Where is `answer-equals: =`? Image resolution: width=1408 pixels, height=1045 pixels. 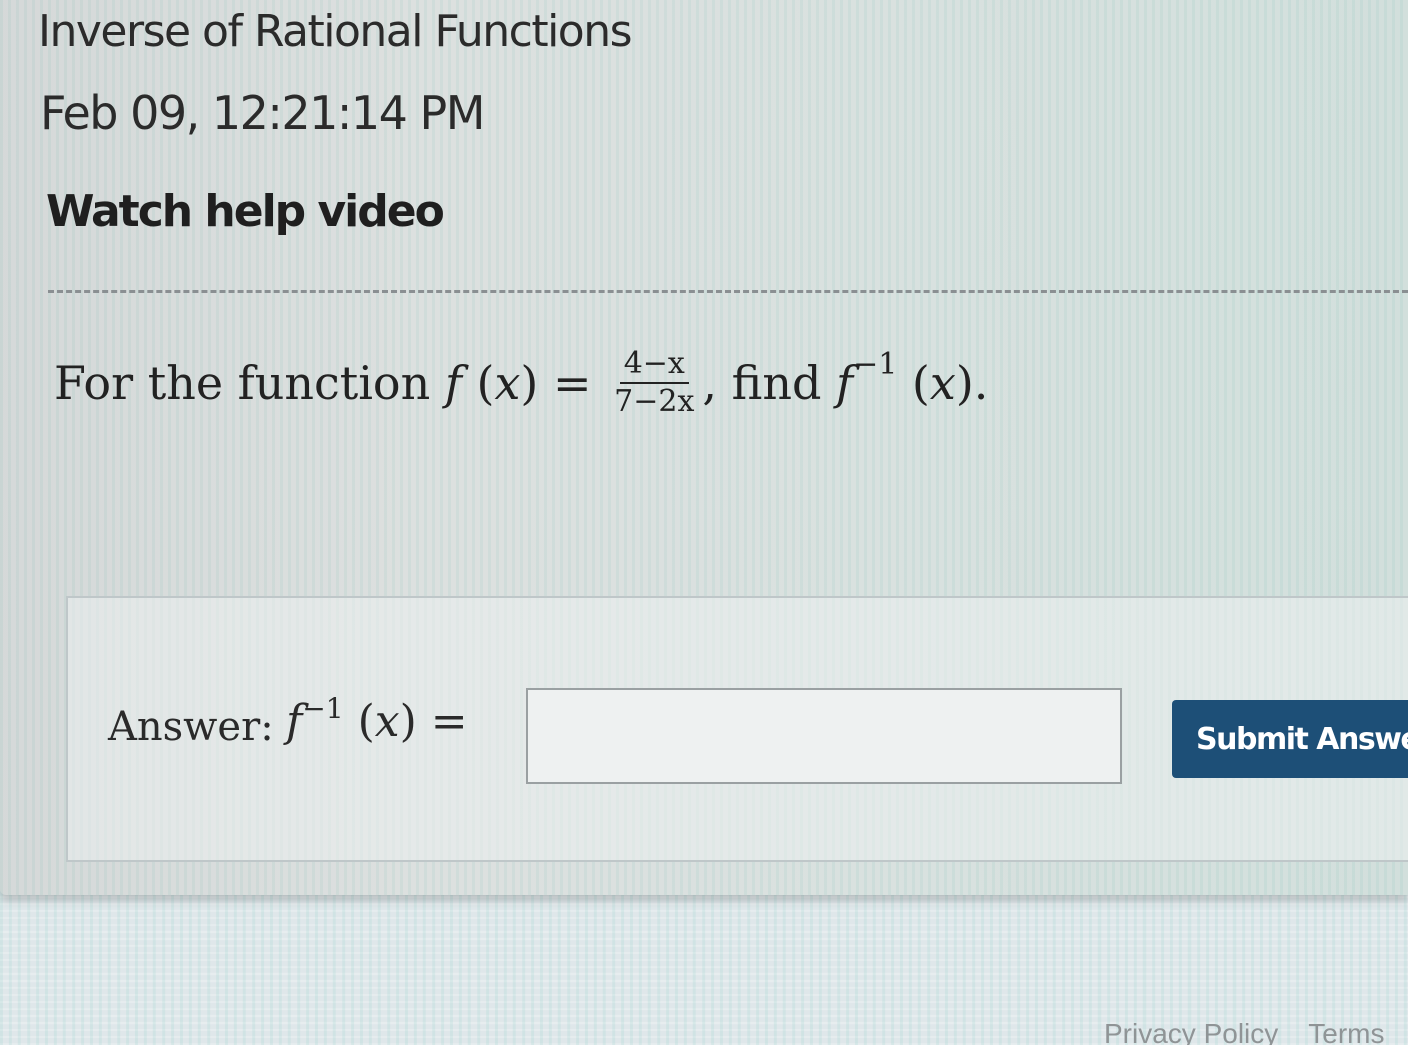 answer-equals: = is located at coordinates (449, 721).